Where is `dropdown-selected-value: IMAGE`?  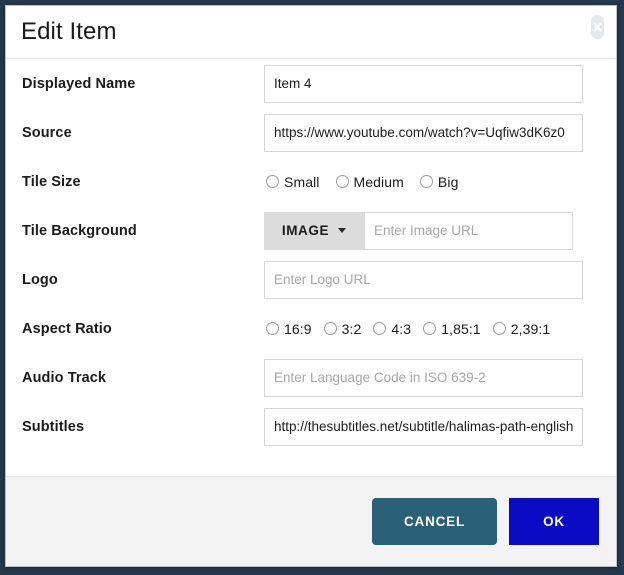 dropdown-selected-value: IMAGE is located at coordinates (305, 230).